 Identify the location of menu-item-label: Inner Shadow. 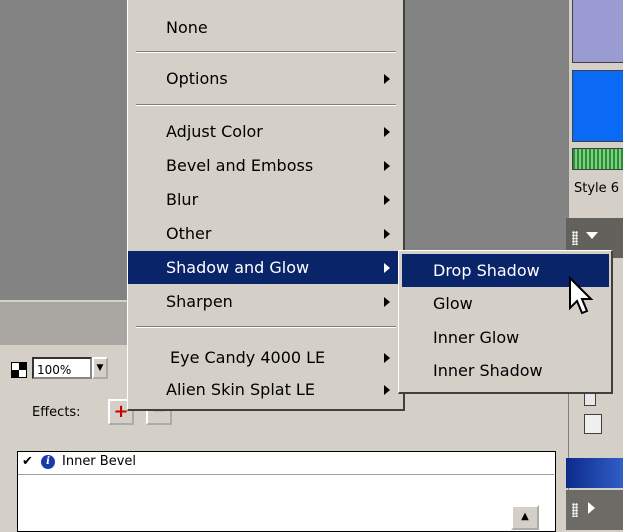
(488, 370).